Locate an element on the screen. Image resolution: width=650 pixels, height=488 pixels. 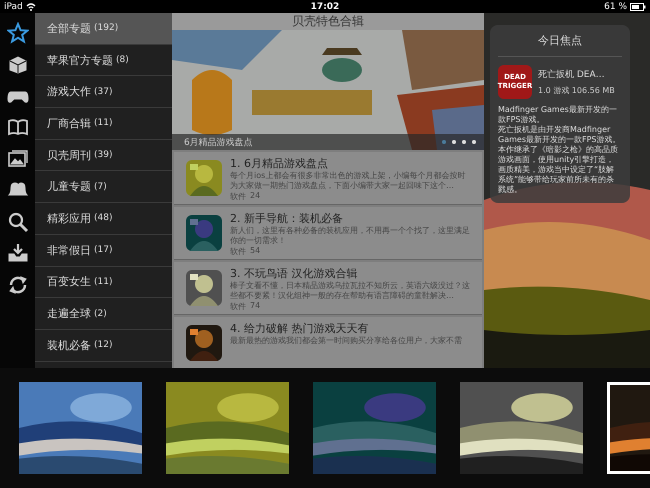
app-meta: 1.0 游戏 106.56 MB is located at coordinates (576, 90).